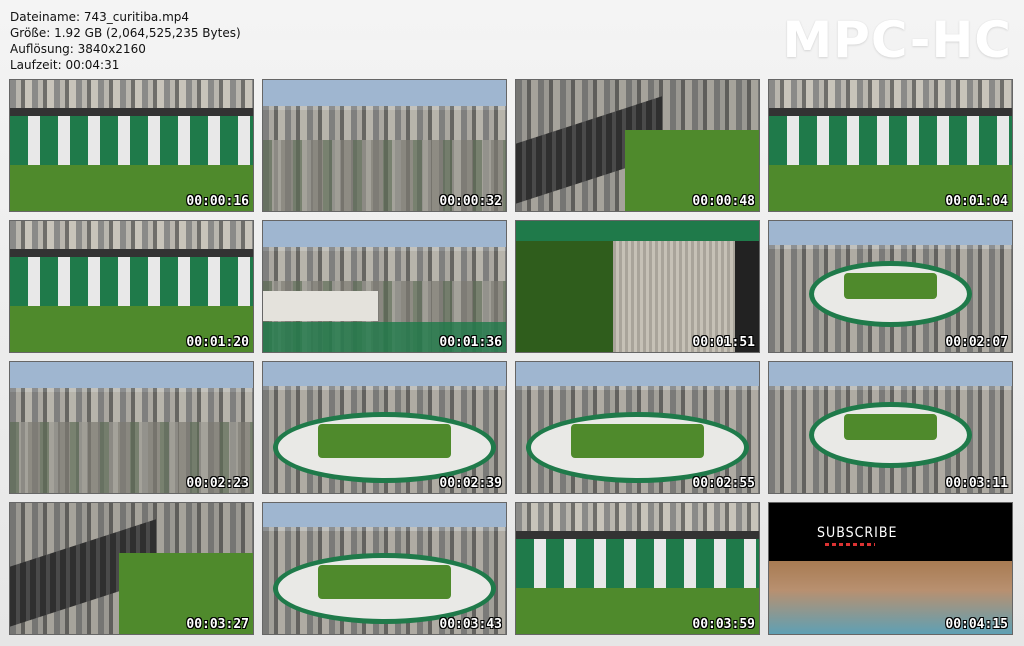  What do you see at coordinates (976, 483) in the screenshot?
I see `timestamp-label: 00:03:11` at bounding box center [976, 483].